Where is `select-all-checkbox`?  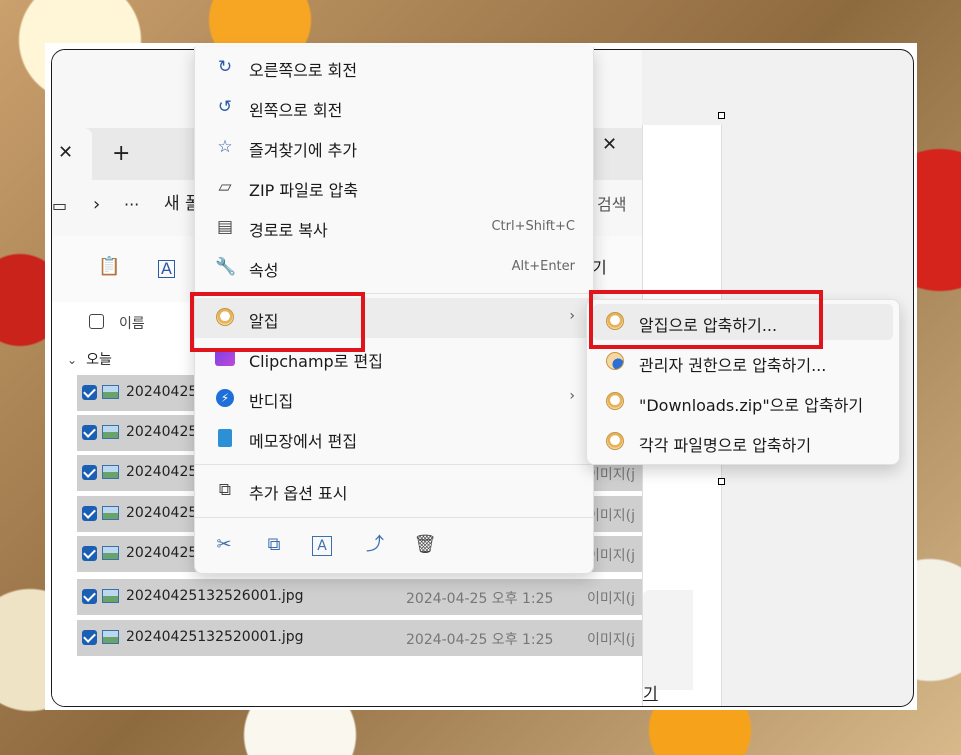
select-all-checkbox is located at coordinates (96, 321).